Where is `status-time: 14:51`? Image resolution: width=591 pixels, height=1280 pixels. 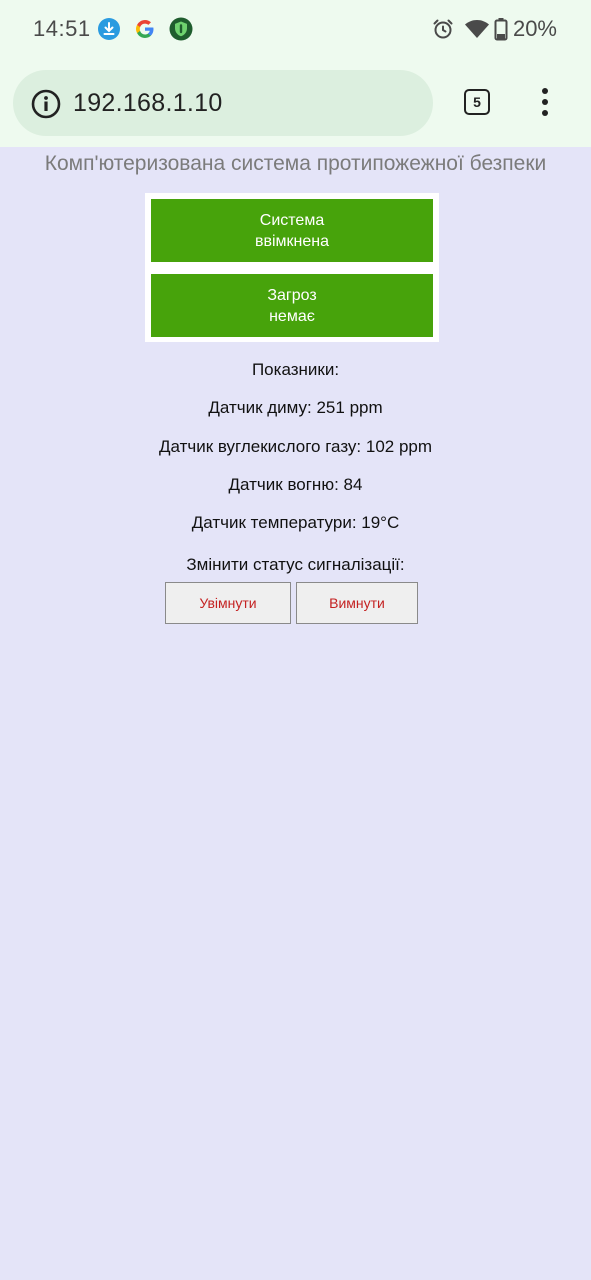 status-time: 14:51 is located at coordinates (62, 28).